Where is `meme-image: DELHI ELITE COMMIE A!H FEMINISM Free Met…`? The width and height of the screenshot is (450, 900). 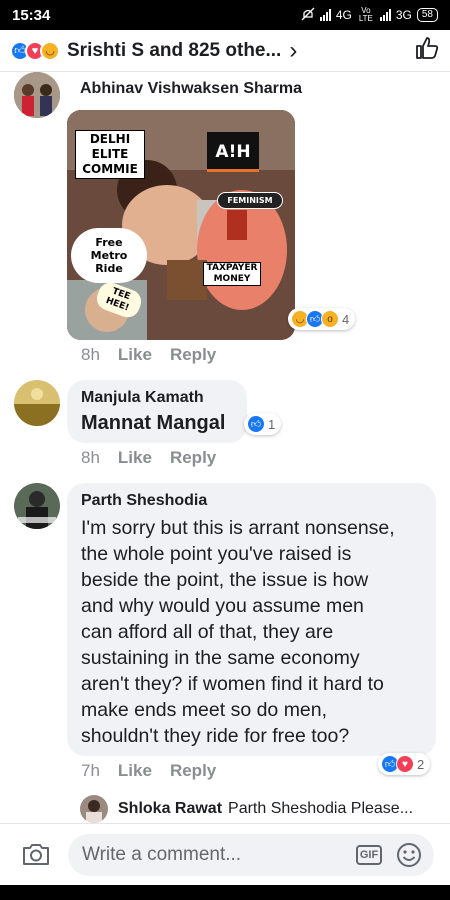
meme-image: DELHI ELITE COMMIE A!H FEMINISM Free Met… is located at coordinates (181, 225).